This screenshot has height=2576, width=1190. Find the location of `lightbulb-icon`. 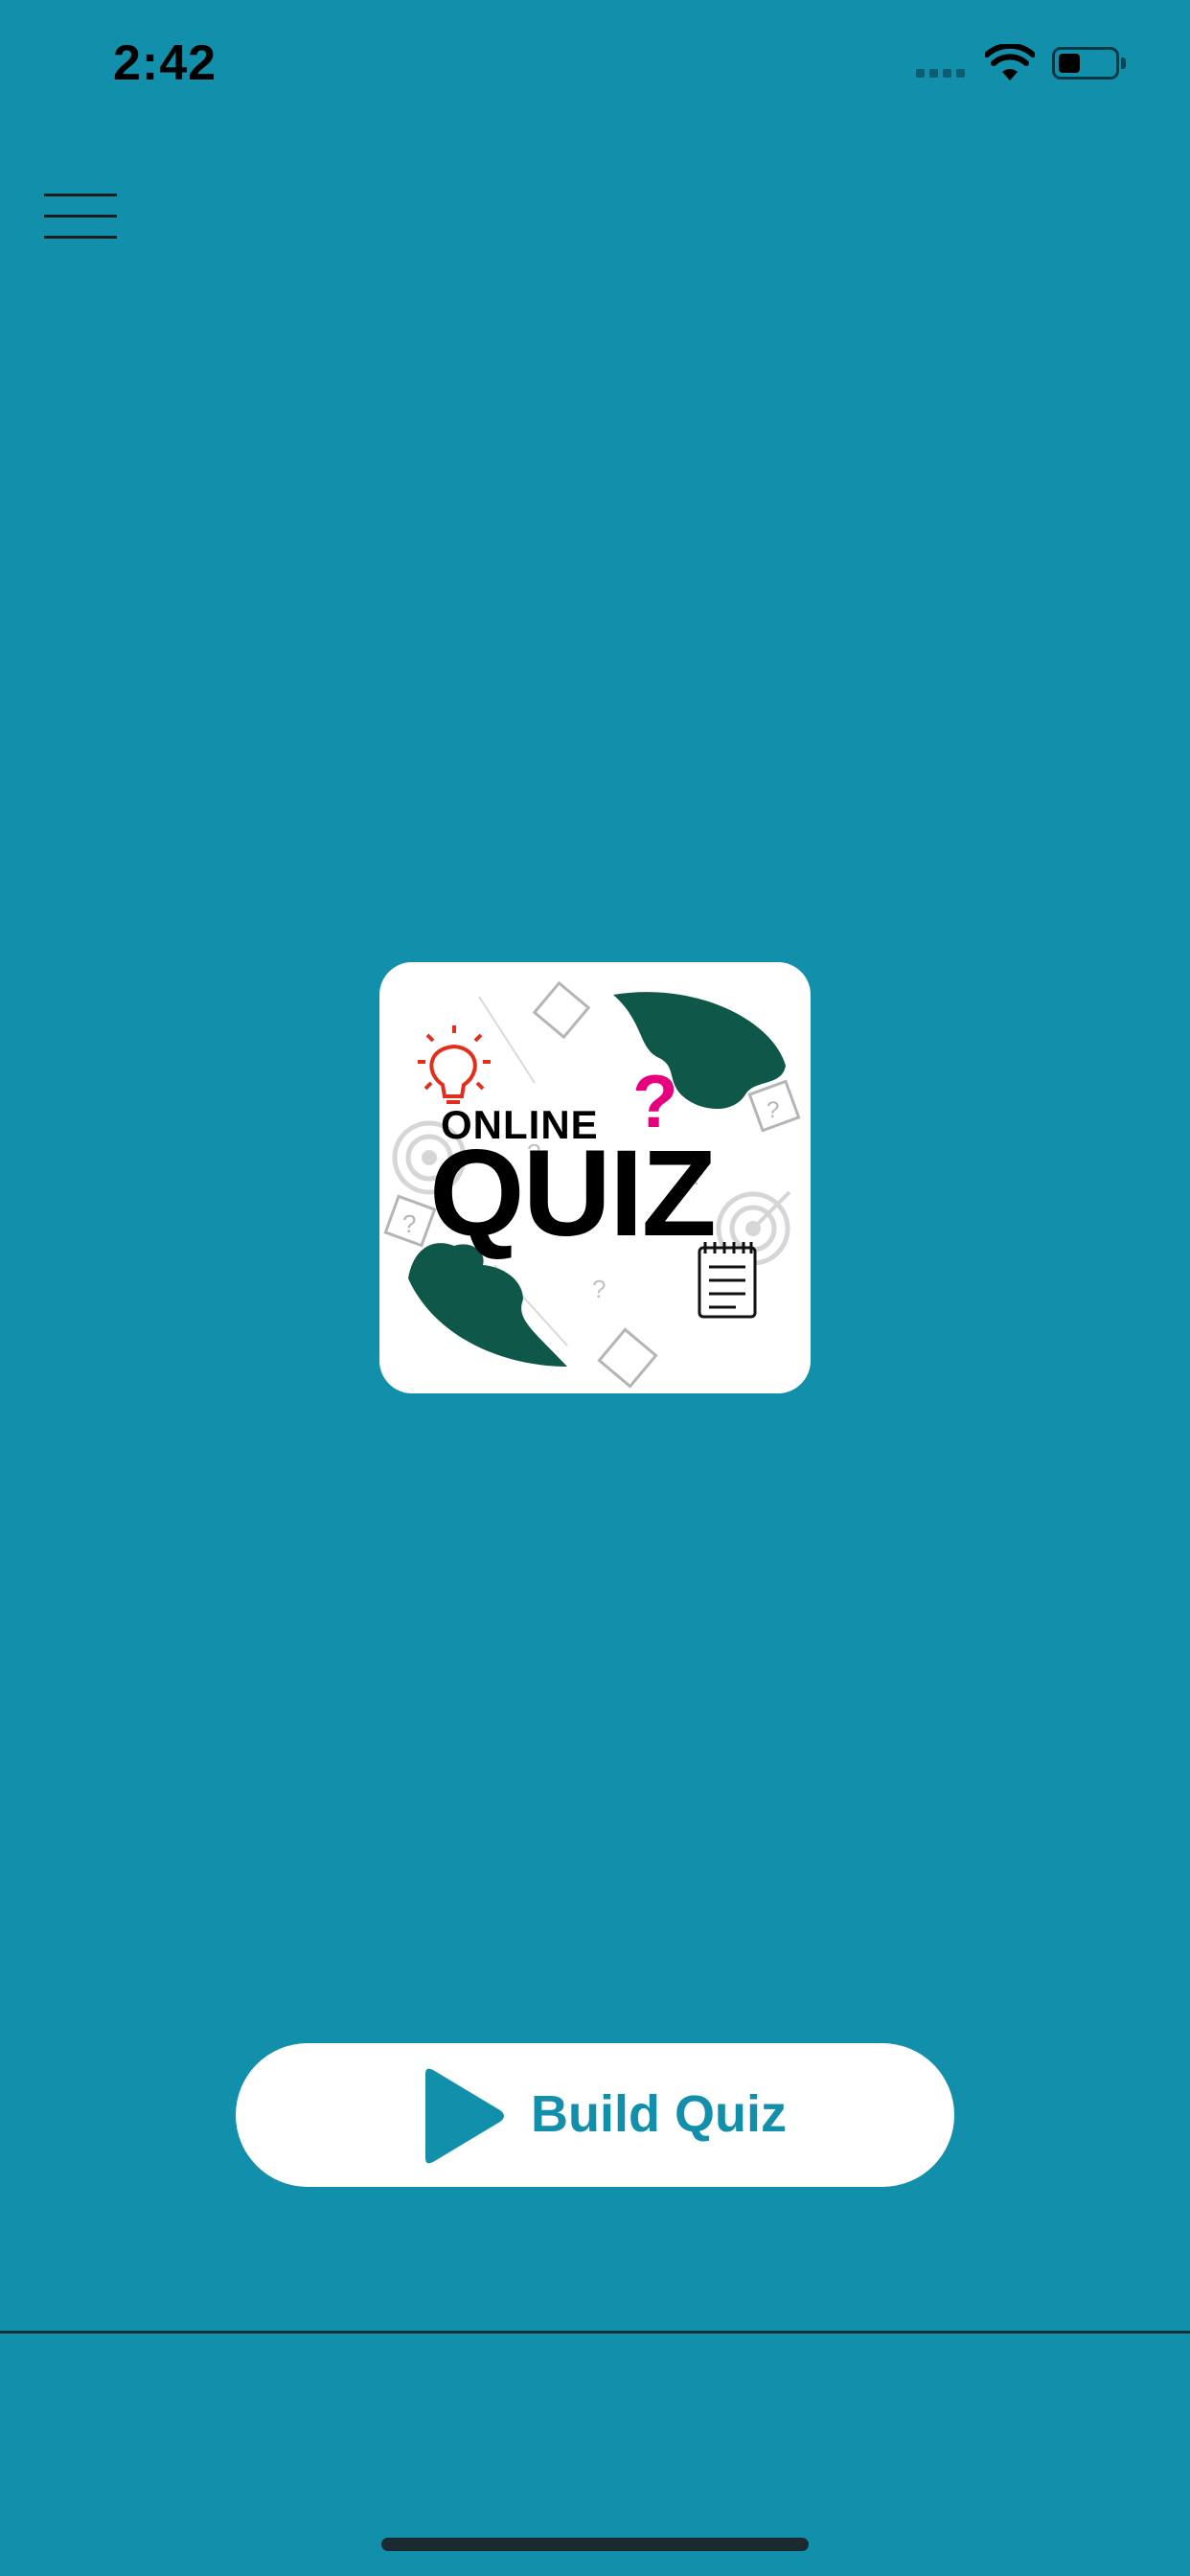

lightbulb-icon is located at coordinates (455, 1064).